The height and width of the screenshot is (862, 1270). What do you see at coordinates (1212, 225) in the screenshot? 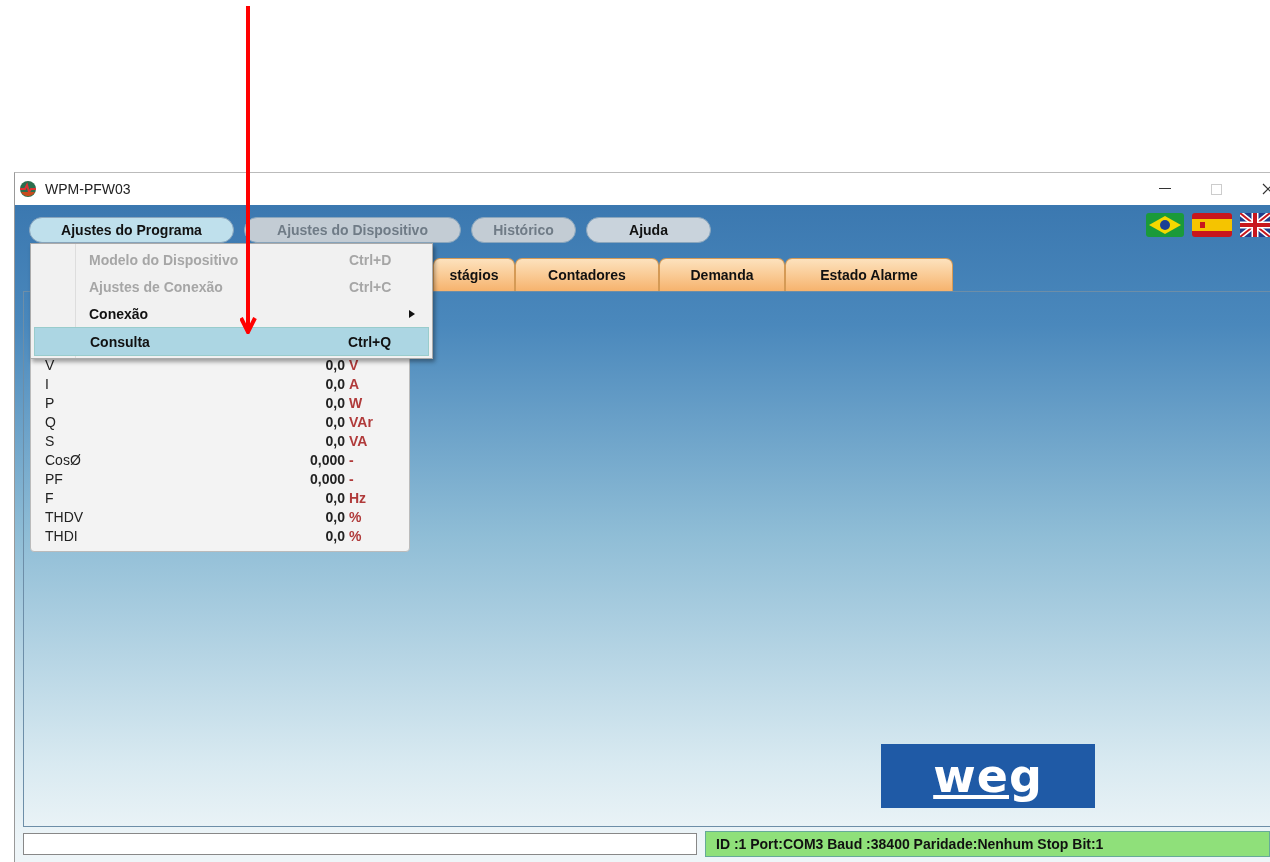
I see `spain-flag-icon` at bounding box center [1212, 225].